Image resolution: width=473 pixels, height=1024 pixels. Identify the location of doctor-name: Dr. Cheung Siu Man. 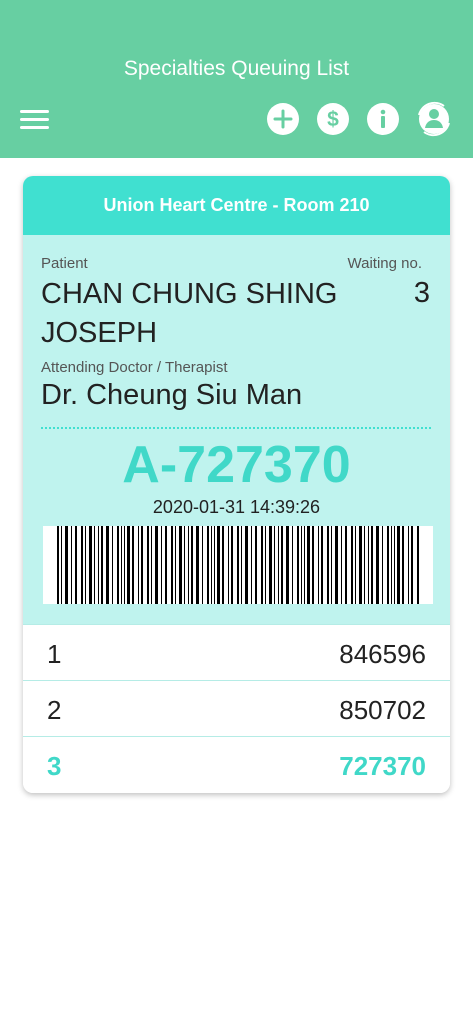
(172, 395).